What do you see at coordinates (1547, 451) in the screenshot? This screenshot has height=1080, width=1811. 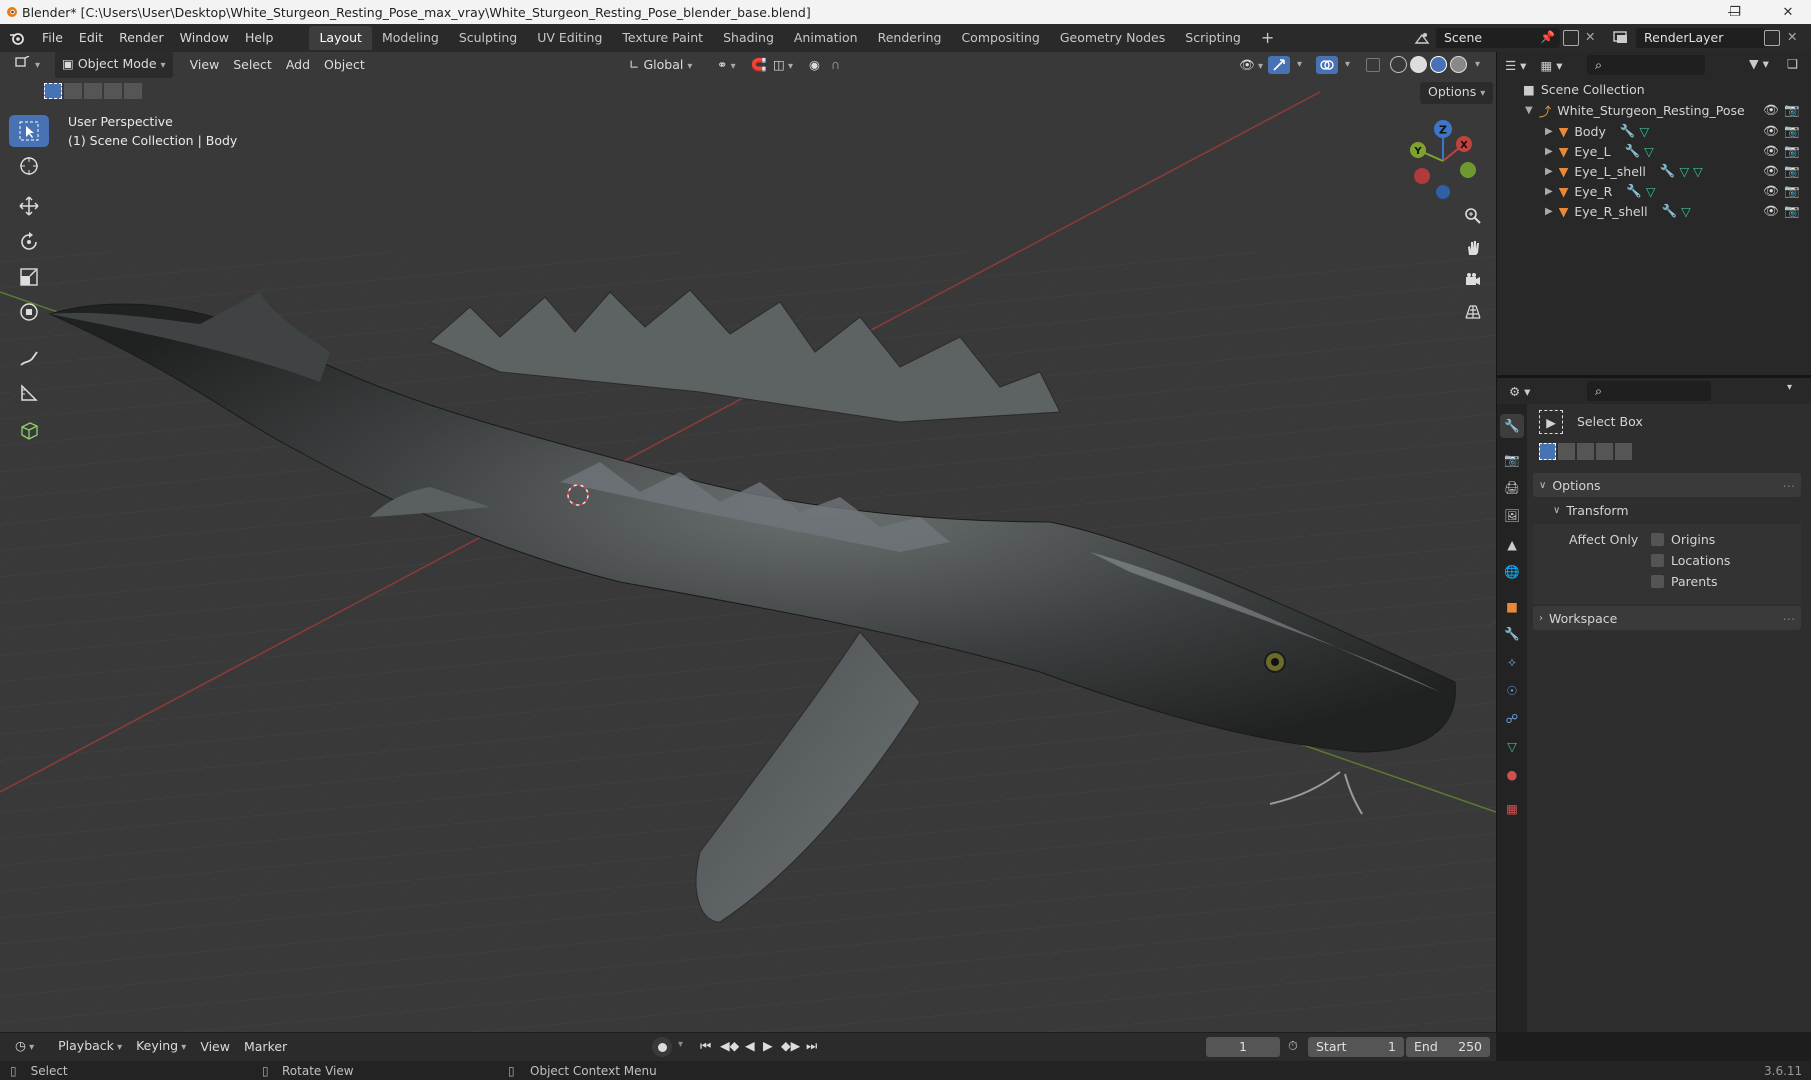 I see `mode-set-icon` at bounding box center [1547, 451].